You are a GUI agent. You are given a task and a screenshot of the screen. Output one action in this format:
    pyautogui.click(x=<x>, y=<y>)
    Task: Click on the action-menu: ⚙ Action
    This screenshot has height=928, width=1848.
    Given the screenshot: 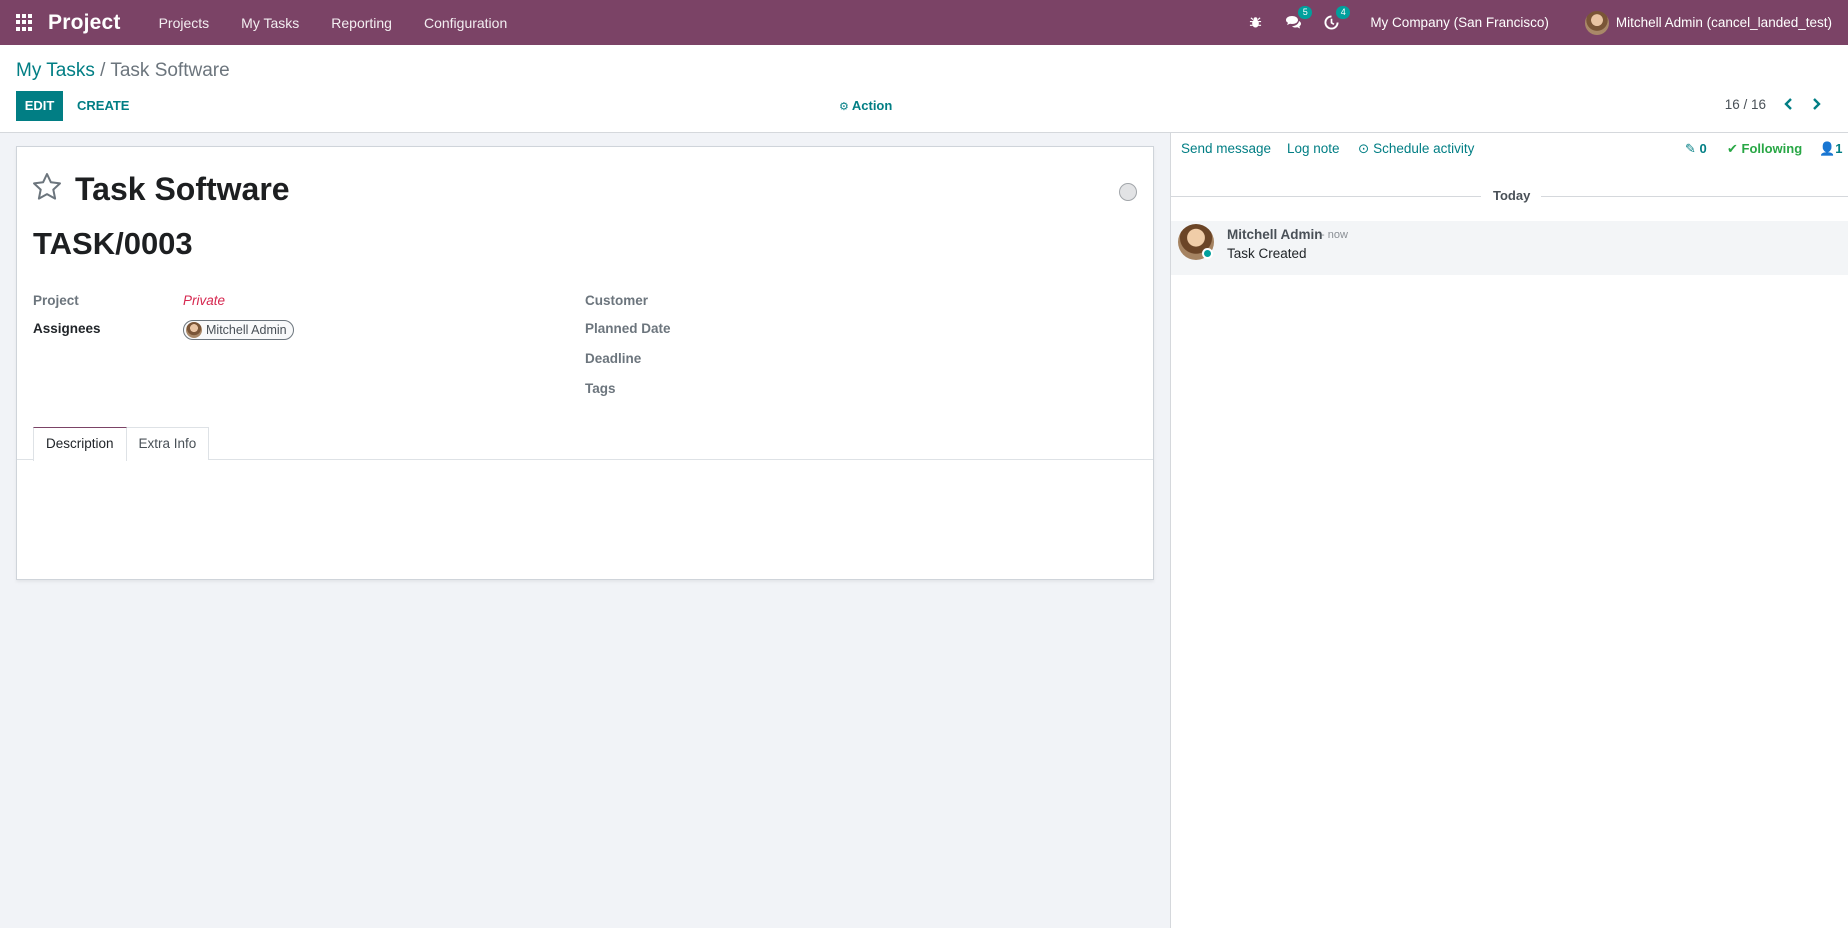 What is the action you would take?
    pyautogui.click(x=865, y=106)
    